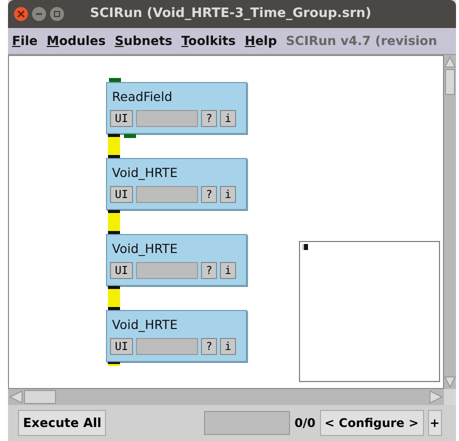 The width and height of the screenshot is (459, 441). Describe the element at coordinates (231, 14) in the screenshot. I see `window-title: SCIRun (Void_HRTE-3_Time_Group.srn)` at that location.